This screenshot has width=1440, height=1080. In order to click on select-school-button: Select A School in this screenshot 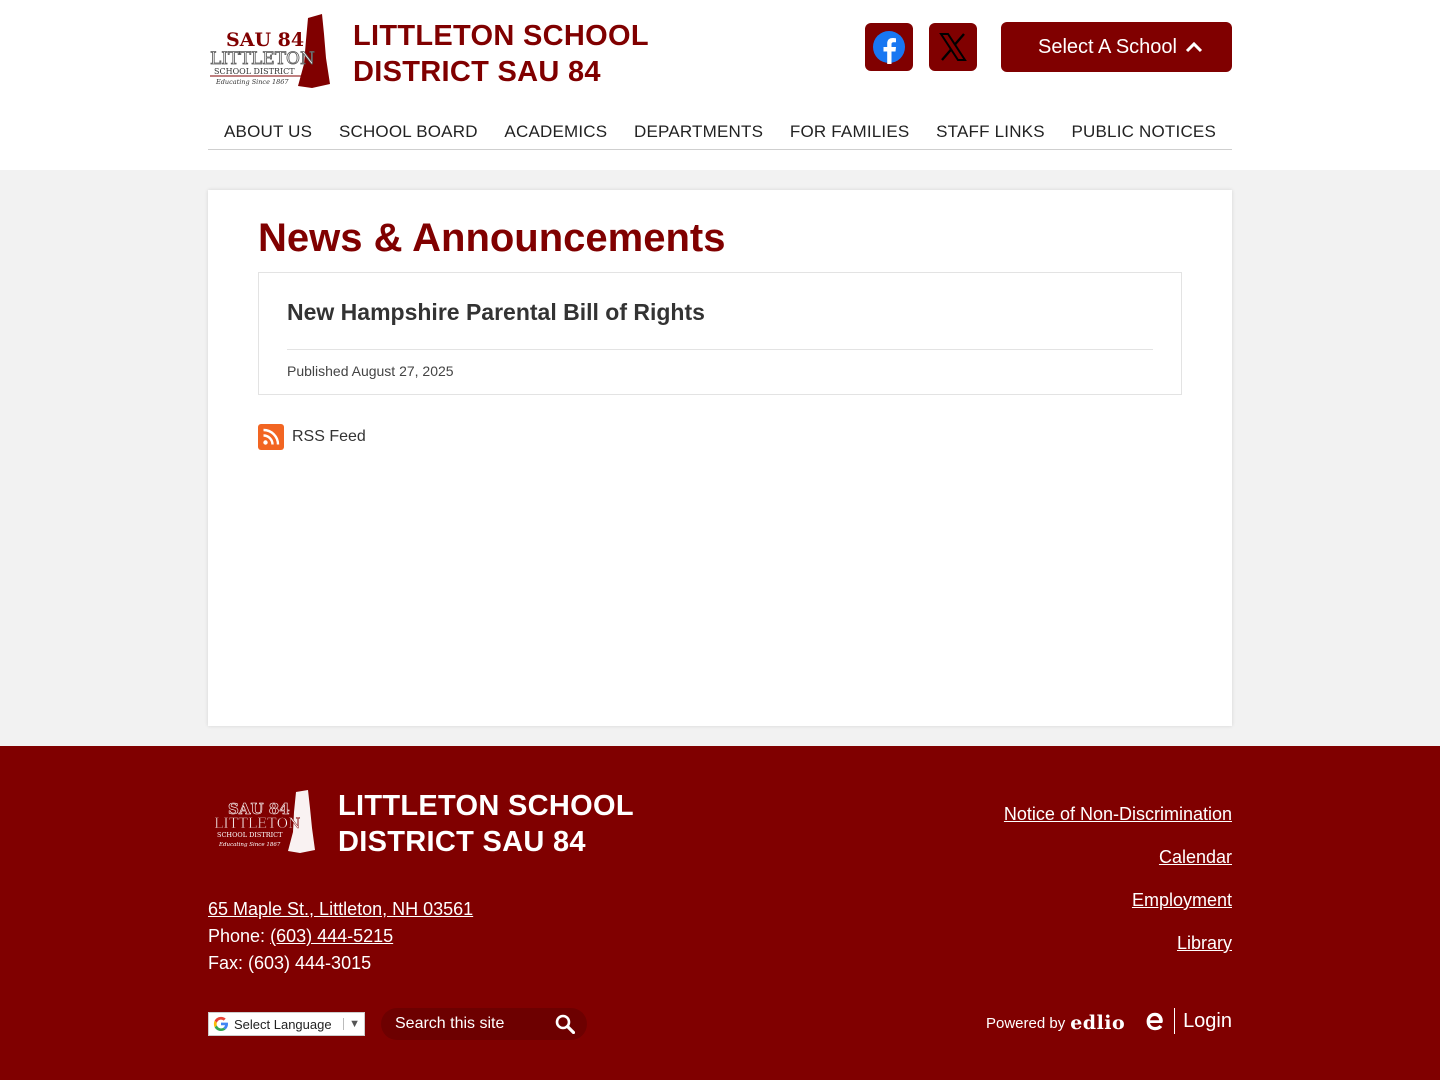, I will do `click(1116, 47)`.